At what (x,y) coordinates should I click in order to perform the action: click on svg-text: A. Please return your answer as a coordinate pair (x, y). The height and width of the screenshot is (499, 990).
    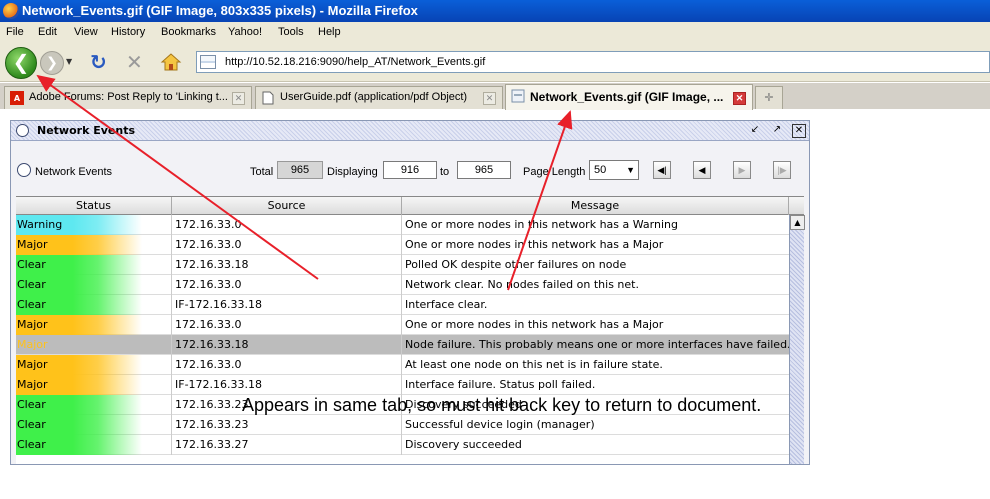
    Looking at the image, I should click on (17, 98).